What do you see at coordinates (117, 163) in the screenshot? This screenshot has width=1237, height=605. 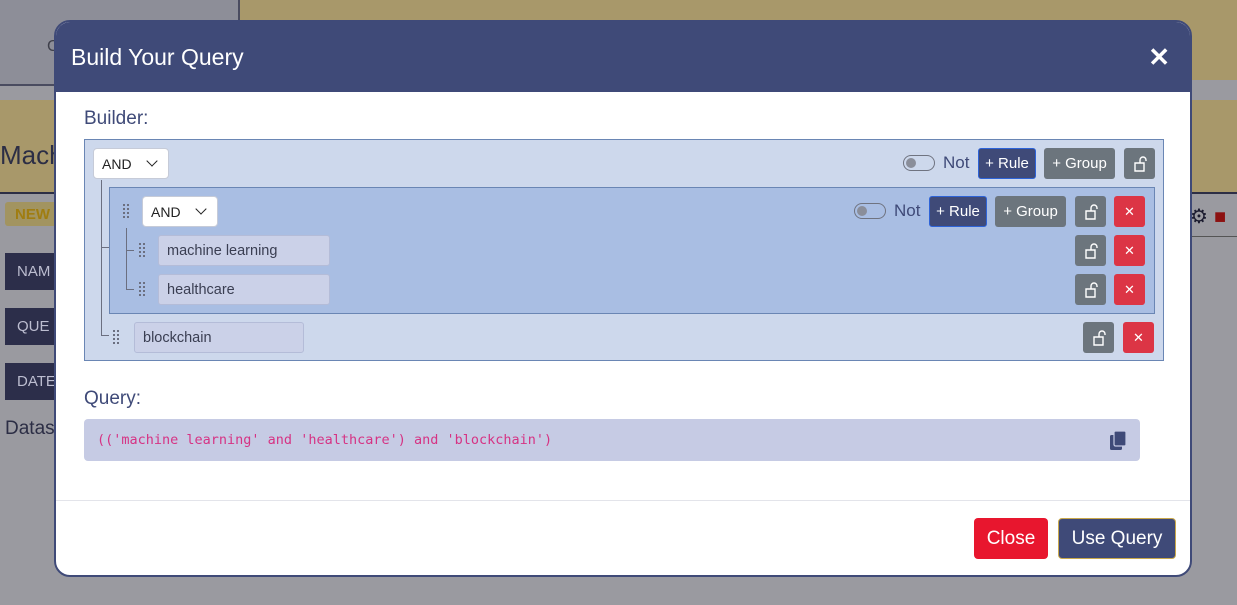 I see `root-combinator-value: AND` at bounding box center [117, 163].